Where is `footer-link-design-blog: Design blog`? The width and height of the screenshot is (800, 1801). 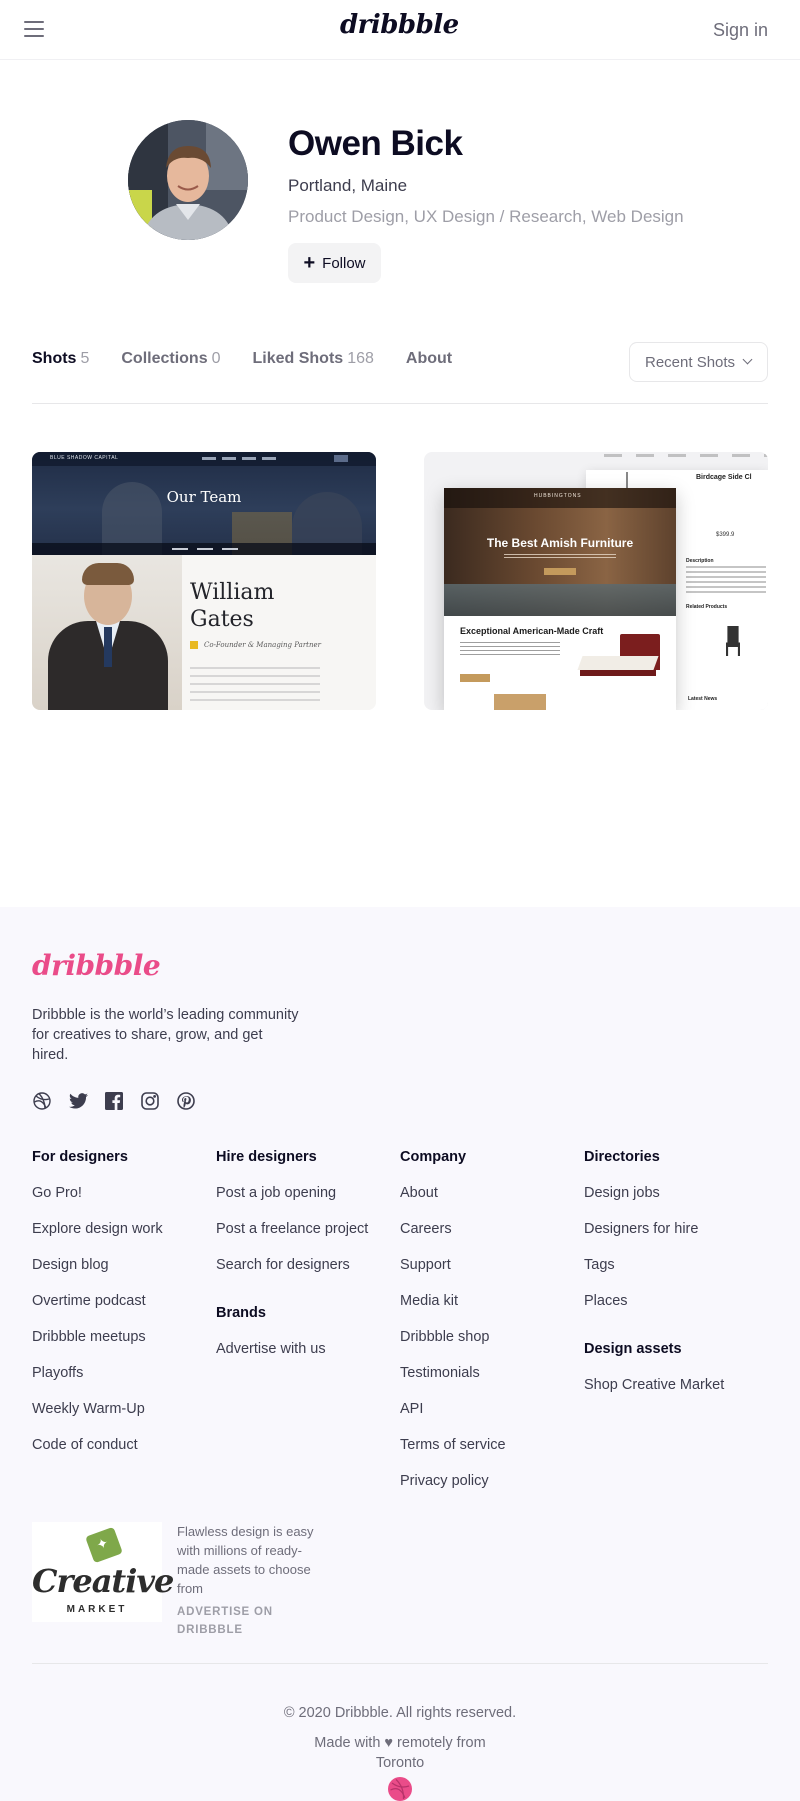 footer-link-design-blog: Design blog is located at coordinates (124, 1275).